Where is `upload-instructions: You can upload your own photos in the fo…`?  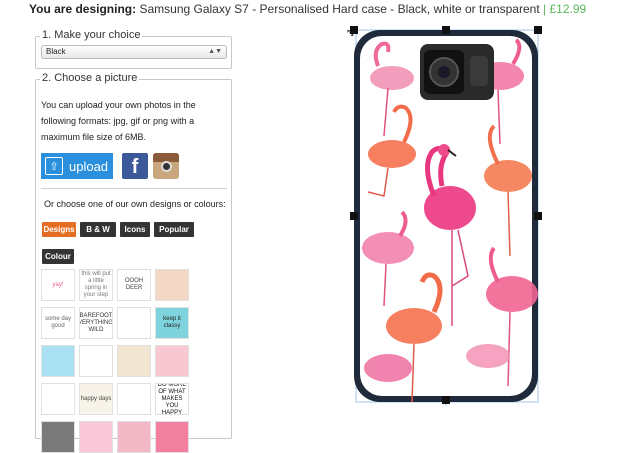
upload-instructions: You can upload your own photos in the fo… is located at coordinates (118, 121).